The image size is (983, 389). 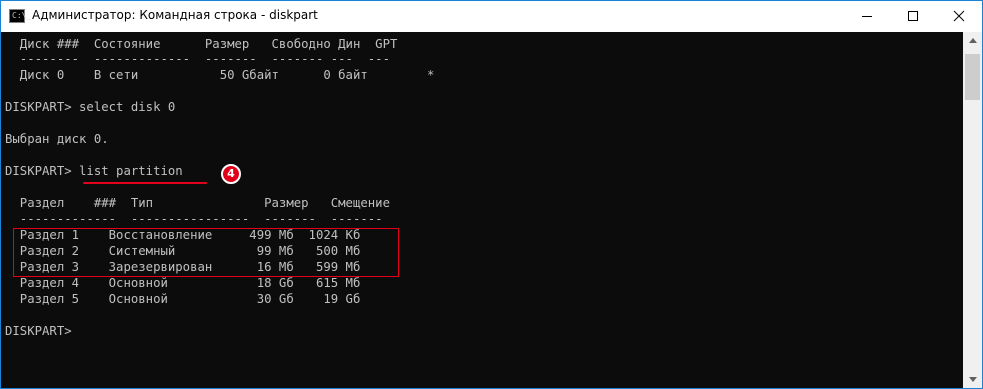 What do you see at coordinates (90, 107) in the screenshot?
I see `console-line: DISKPART> select disk 0` at bounding box center [90, 107].